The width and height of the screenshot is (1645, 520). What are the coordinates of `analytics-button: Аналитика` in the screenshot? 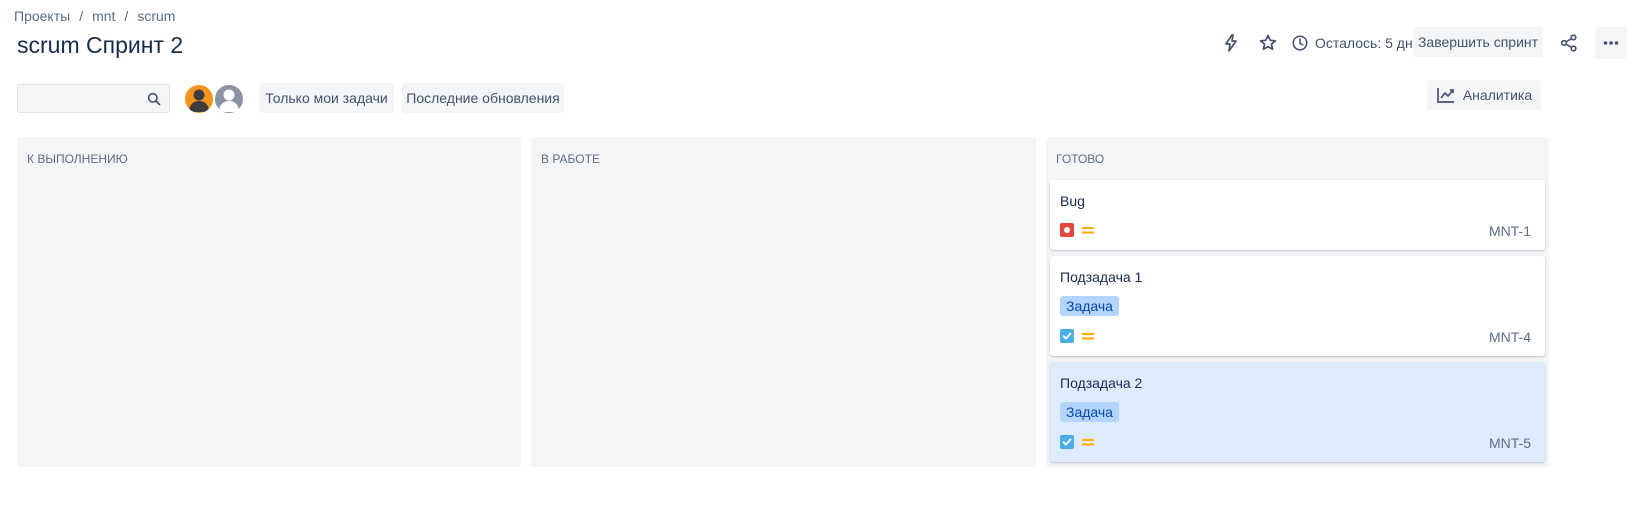 It's located at (1484, 95).